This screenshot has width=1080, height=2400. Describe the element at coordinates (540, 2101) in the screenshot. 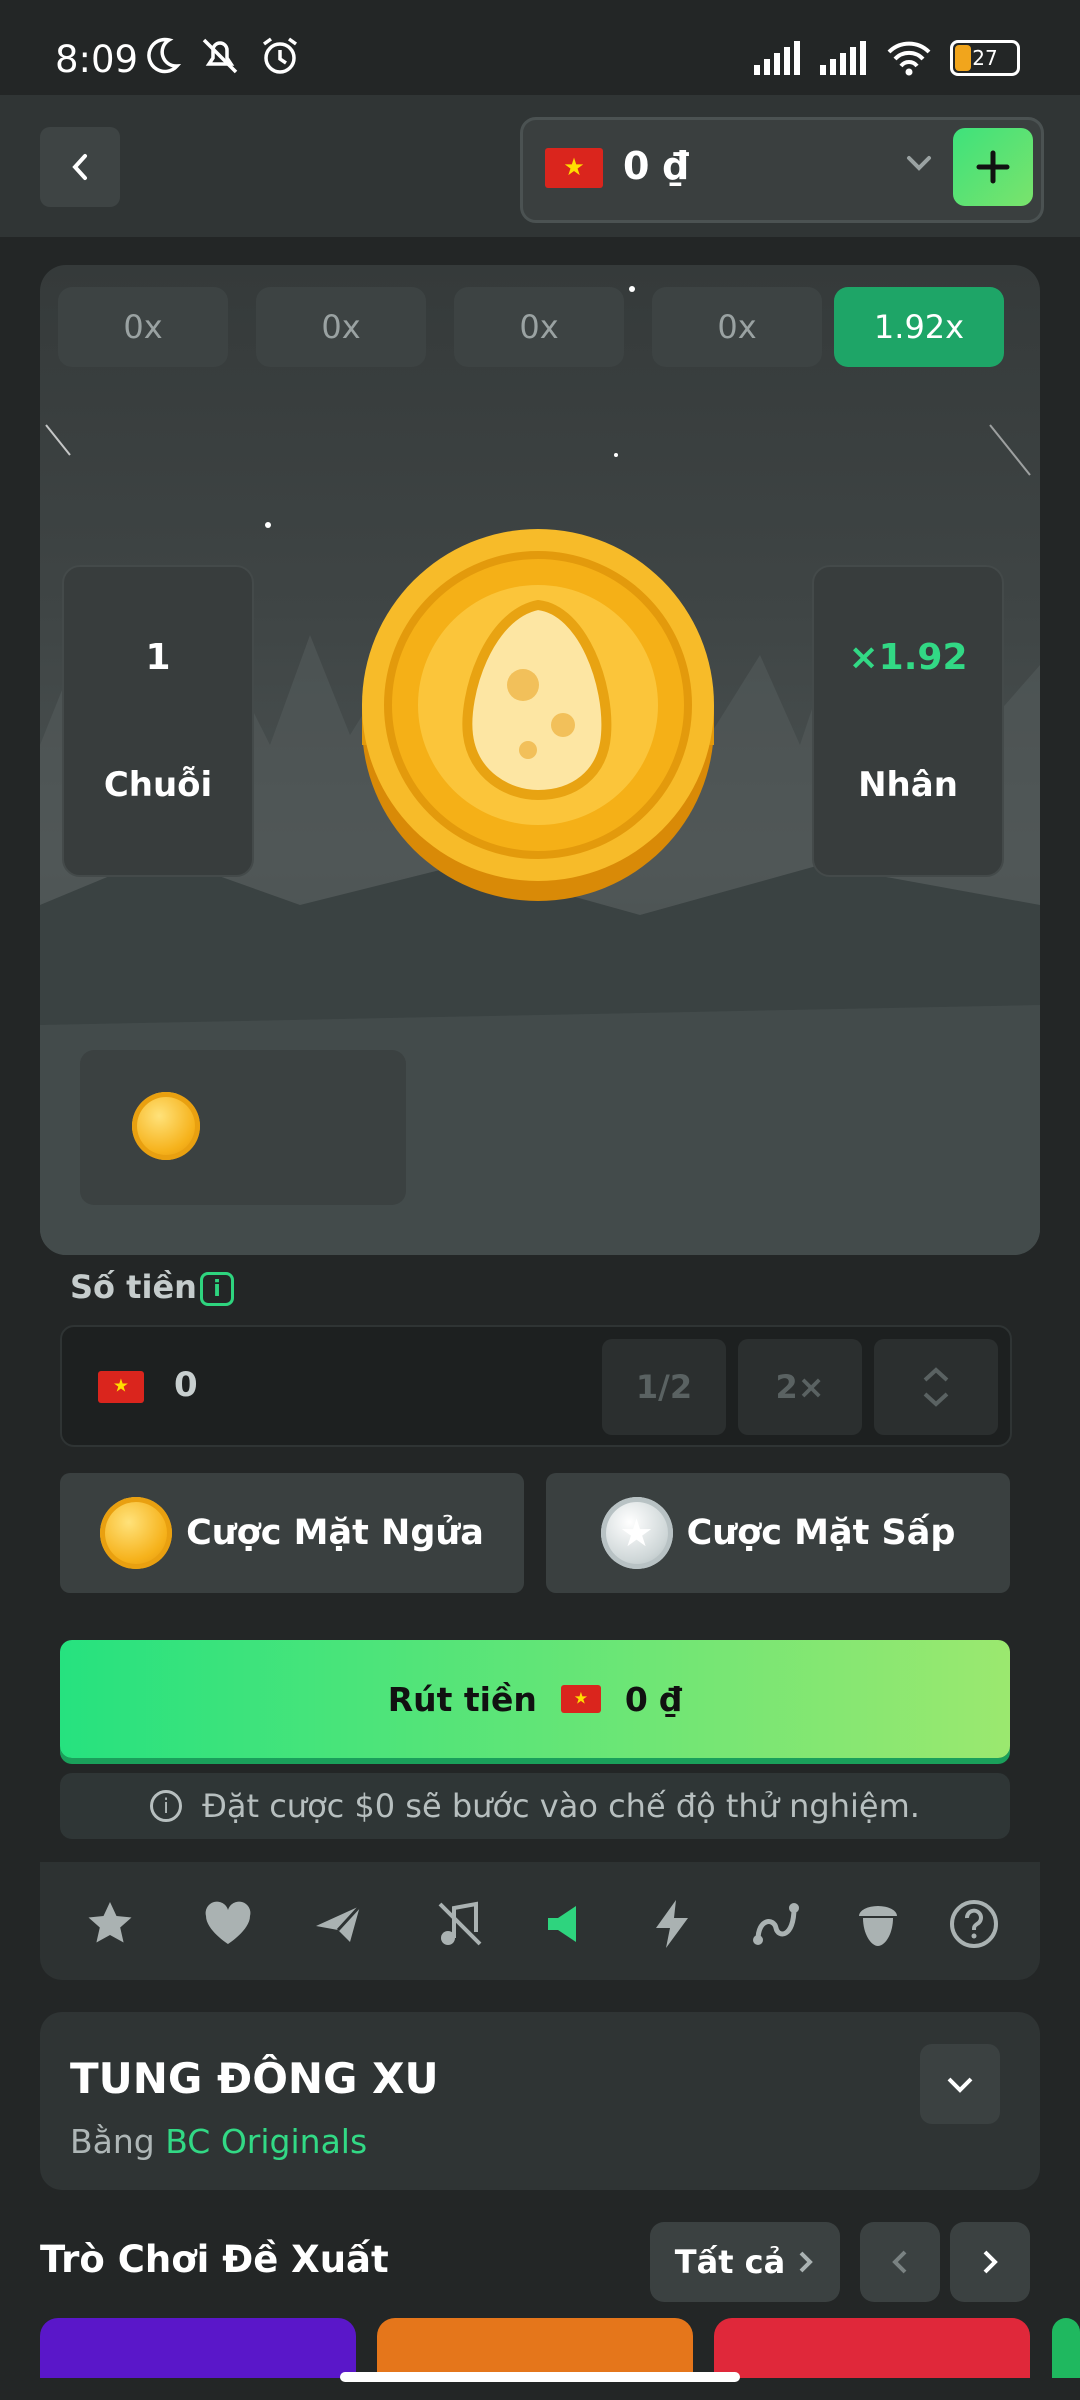

I see `game-info-panel: TUNG ĐÔNG XU Bằng BC Originals` at that location.